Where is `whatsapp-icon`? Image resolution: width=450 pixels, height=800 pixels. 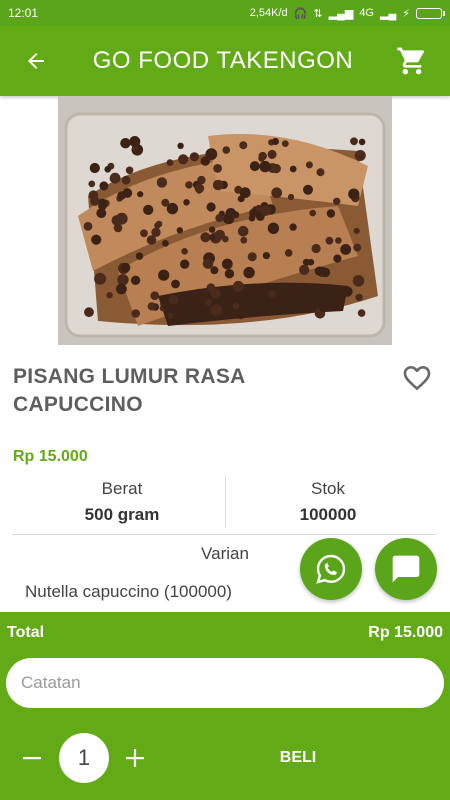
whatsapp-icon is located at coordinates (331, 569).